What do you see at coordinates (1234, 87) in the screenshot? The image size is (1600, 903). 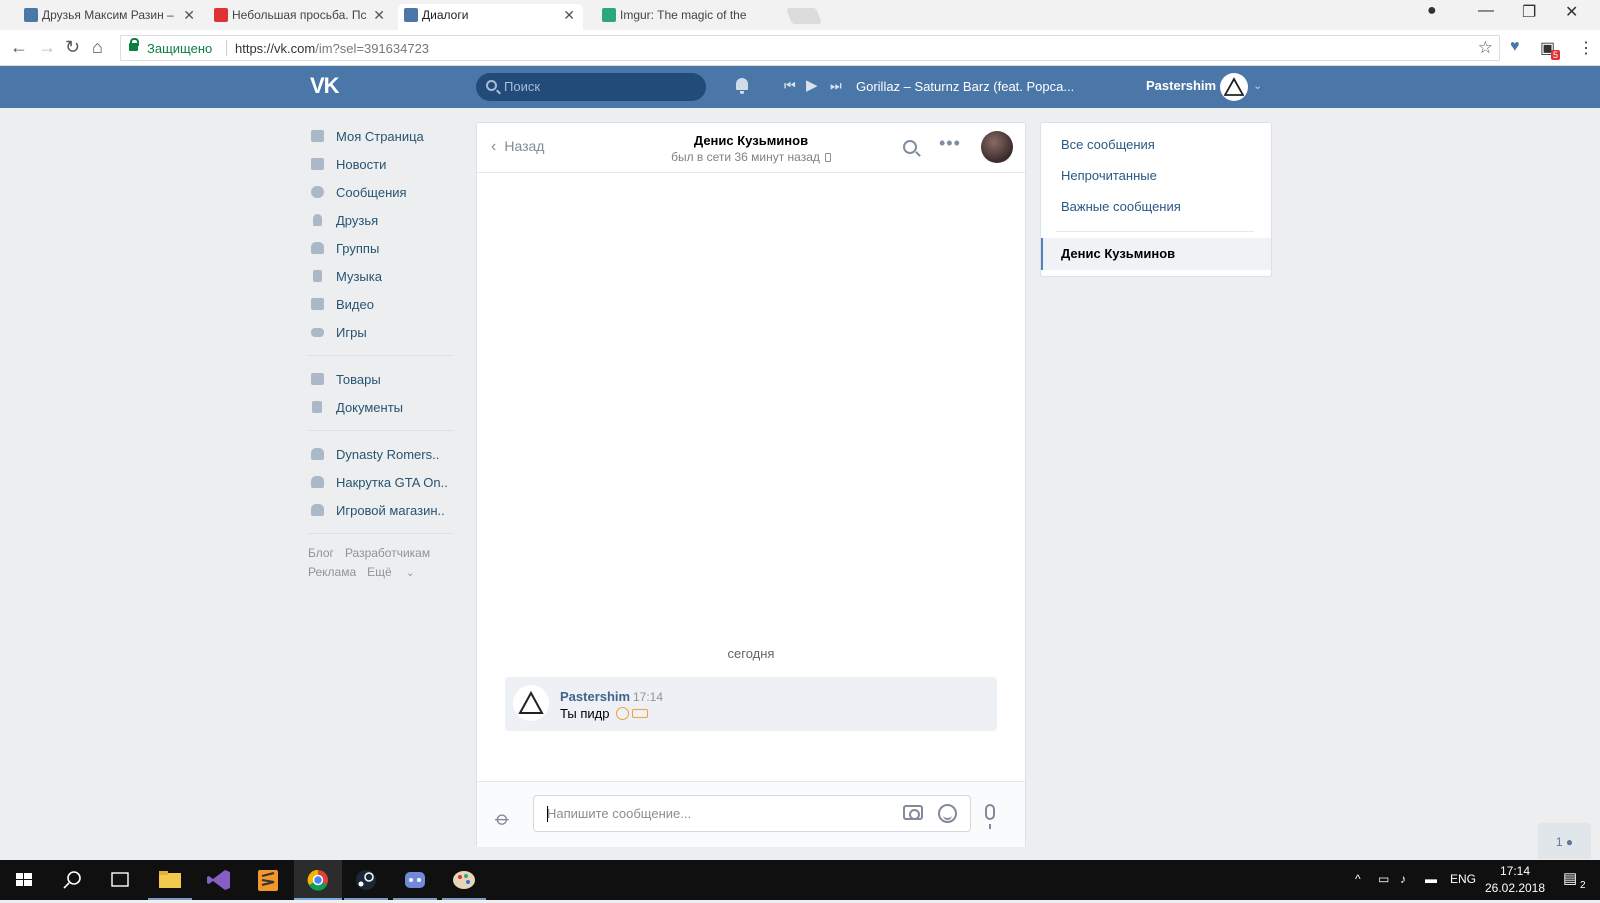 I see `user-avatar` at bounding box center [1234, 87].